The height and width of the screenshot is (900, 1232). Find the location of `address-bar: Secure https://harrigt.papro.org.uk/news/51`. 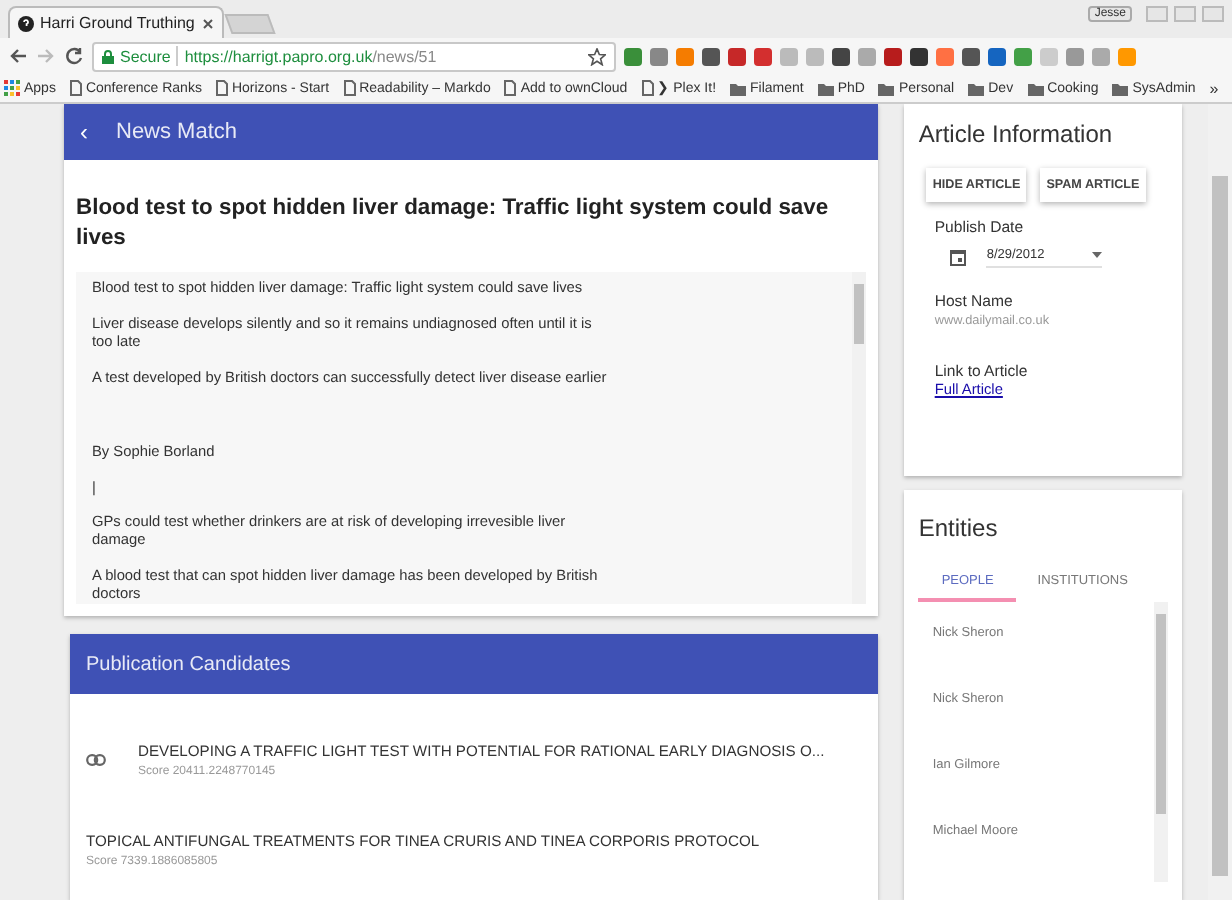

address-bar: Secure https://harrigt.papro.org.uk/news/51 is located at coordinates (354, 56).